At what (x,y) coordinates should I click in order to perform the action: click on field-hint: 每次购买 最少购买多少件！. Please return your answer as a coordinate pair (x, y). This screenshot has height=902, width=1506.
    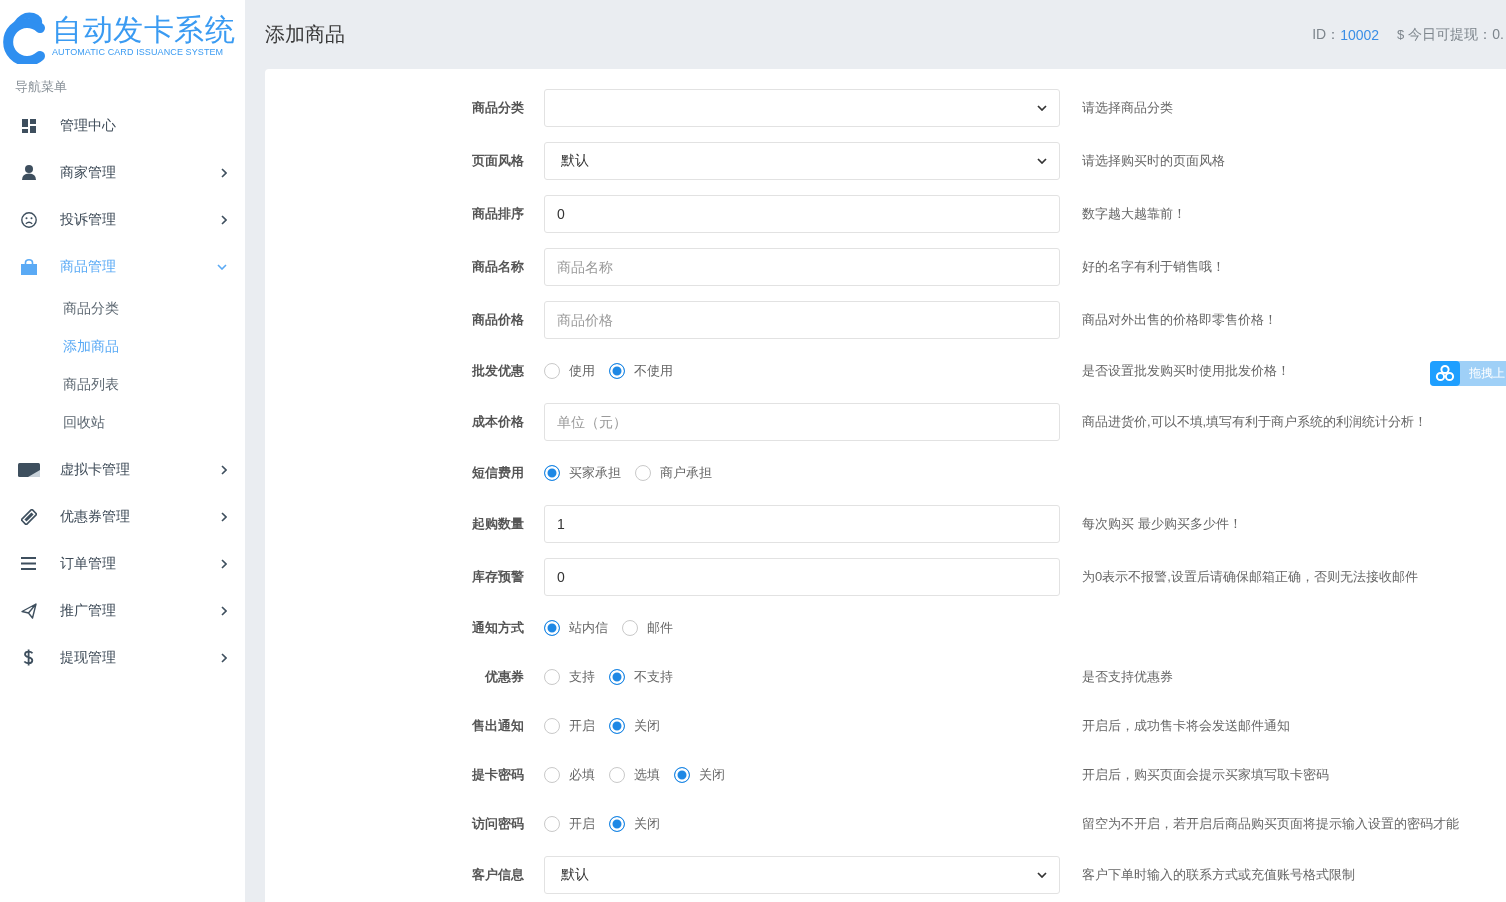
    Looking at the image, I should click on (1162, 524).